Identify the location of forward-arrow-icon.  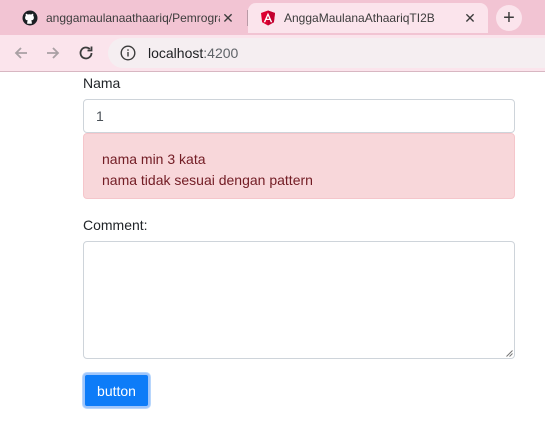
(53, 53).